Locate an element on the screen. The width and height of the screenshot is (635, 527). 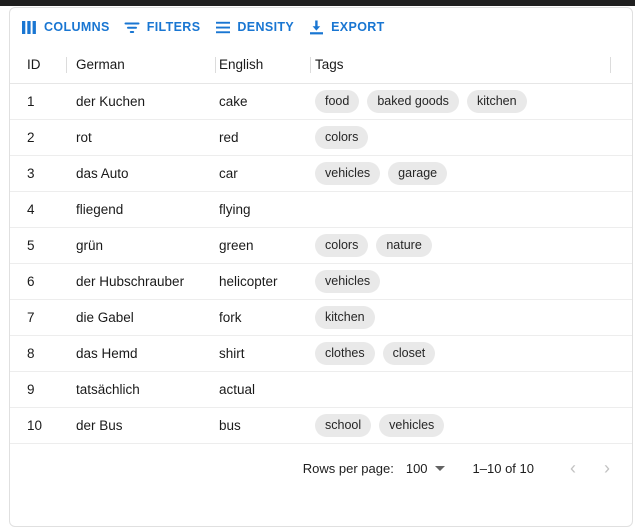
table-row: 1 der Kuchen cake food baked goods kitchen is located at coordinates (321, 102).